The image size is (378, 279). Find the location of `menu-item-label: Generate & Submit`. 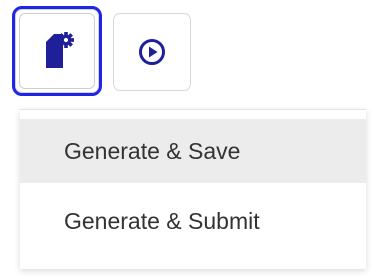

menu-item-label: Generate & Submit is located at coordinates (162, 220).